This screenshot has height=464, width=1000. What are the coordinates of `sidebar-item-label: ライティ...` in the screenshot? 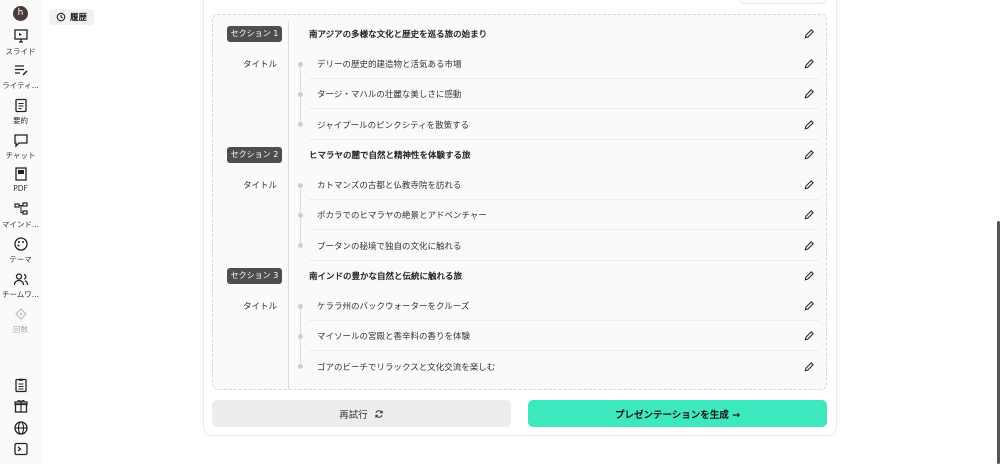 It's located at (20, 85).